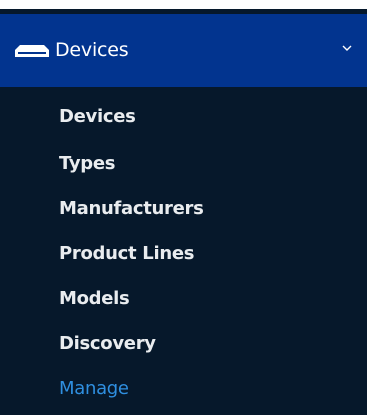 The image size is (378, 415). Describe the element at coordinates (127, 253) in the screenshot. I see `sidebar-item-label: Product Lines` at that location.